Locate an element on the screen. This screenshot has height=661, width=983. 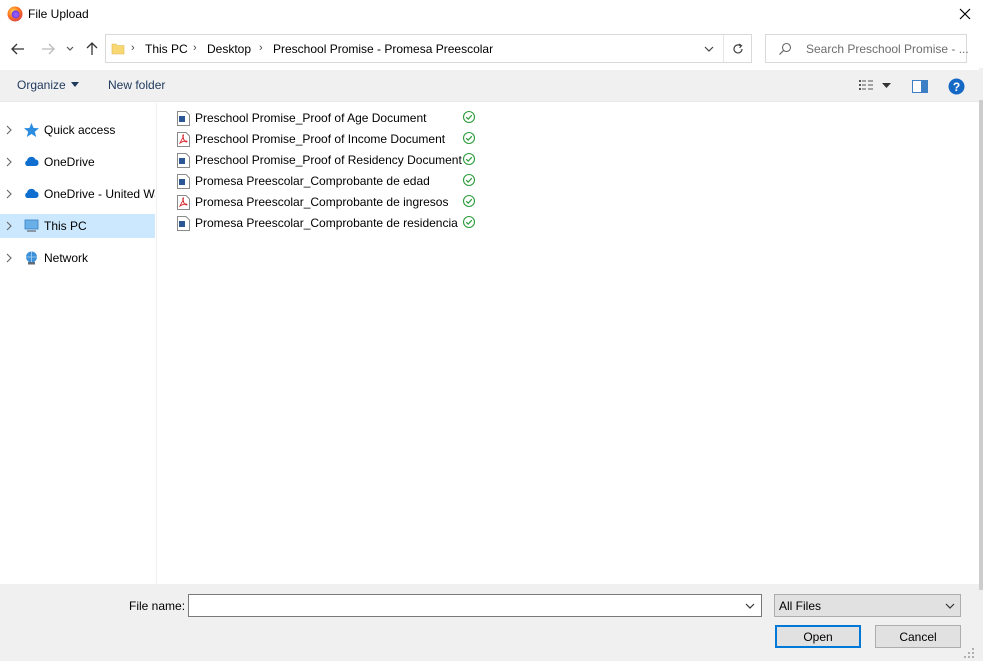
organize-button: Organize is located at coordinates (48, 85).